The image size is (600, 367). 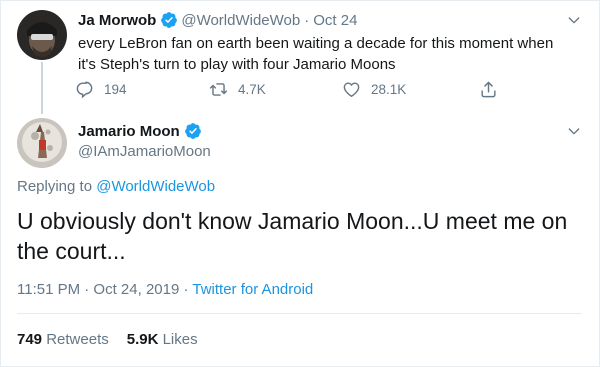 What do you see at coordinates (389, 89) in the screenshot?
I see `like-count: 28.1K` at bounding box center [389, 89].